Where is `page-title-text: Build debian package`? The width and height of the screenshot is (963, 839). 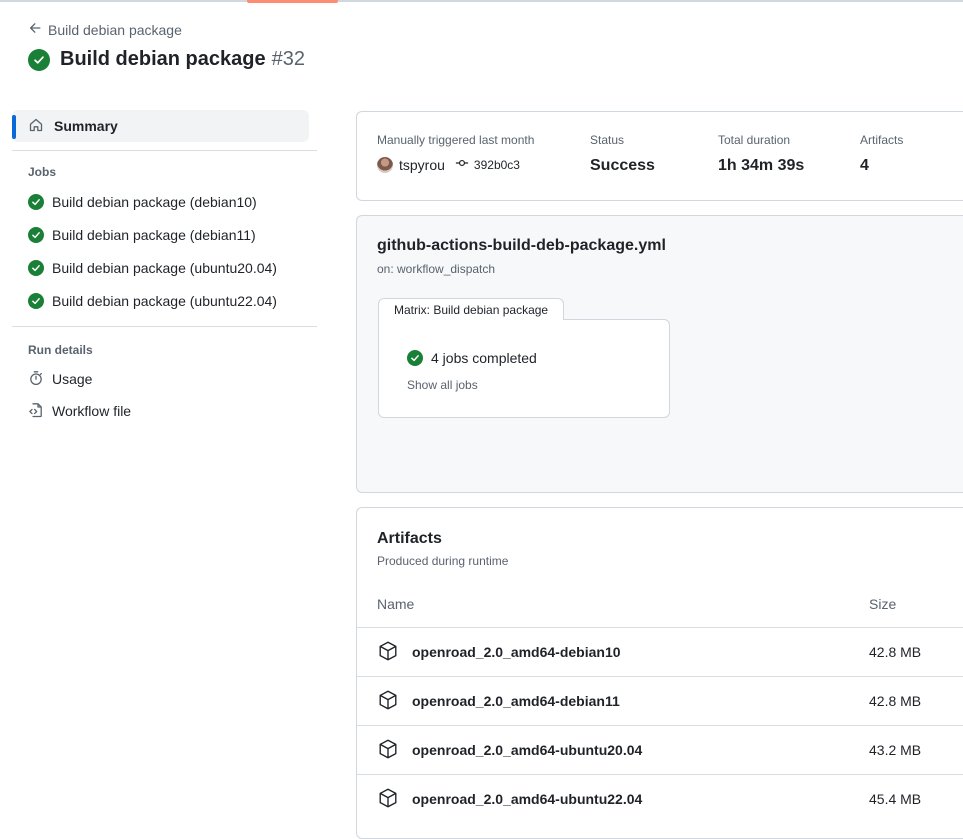
page-title-text: Build debian package is located at coordinates (163, 59).